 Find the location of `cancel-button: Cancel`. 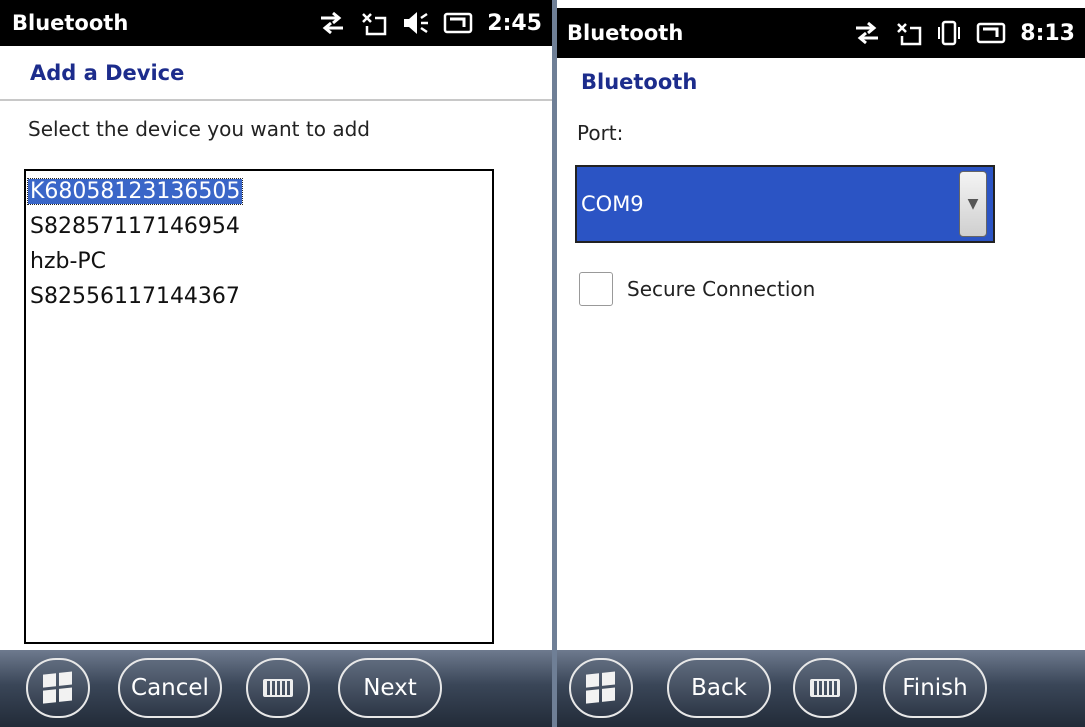

cancel-button: Cancel is located at coordinates (170, 688).